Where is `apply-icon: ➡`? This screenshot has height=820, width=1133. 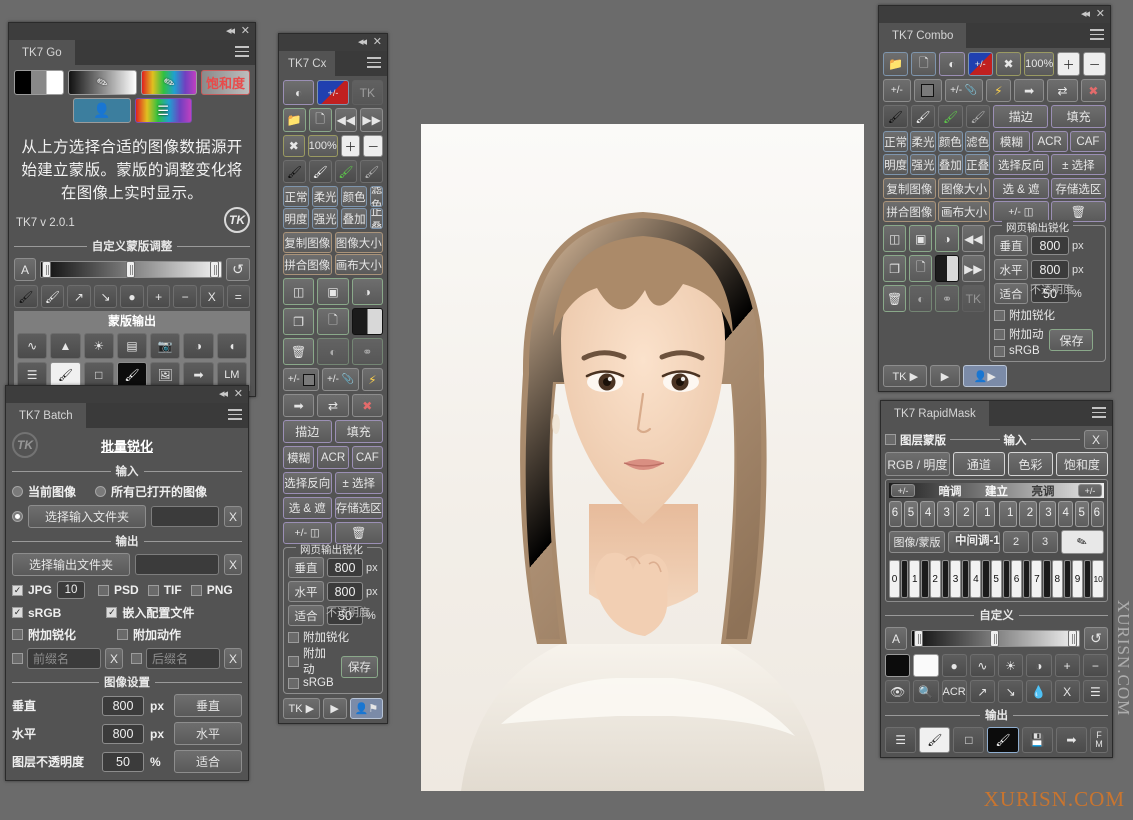 apply-icon: ➡ is located at coordinates (299, 405).